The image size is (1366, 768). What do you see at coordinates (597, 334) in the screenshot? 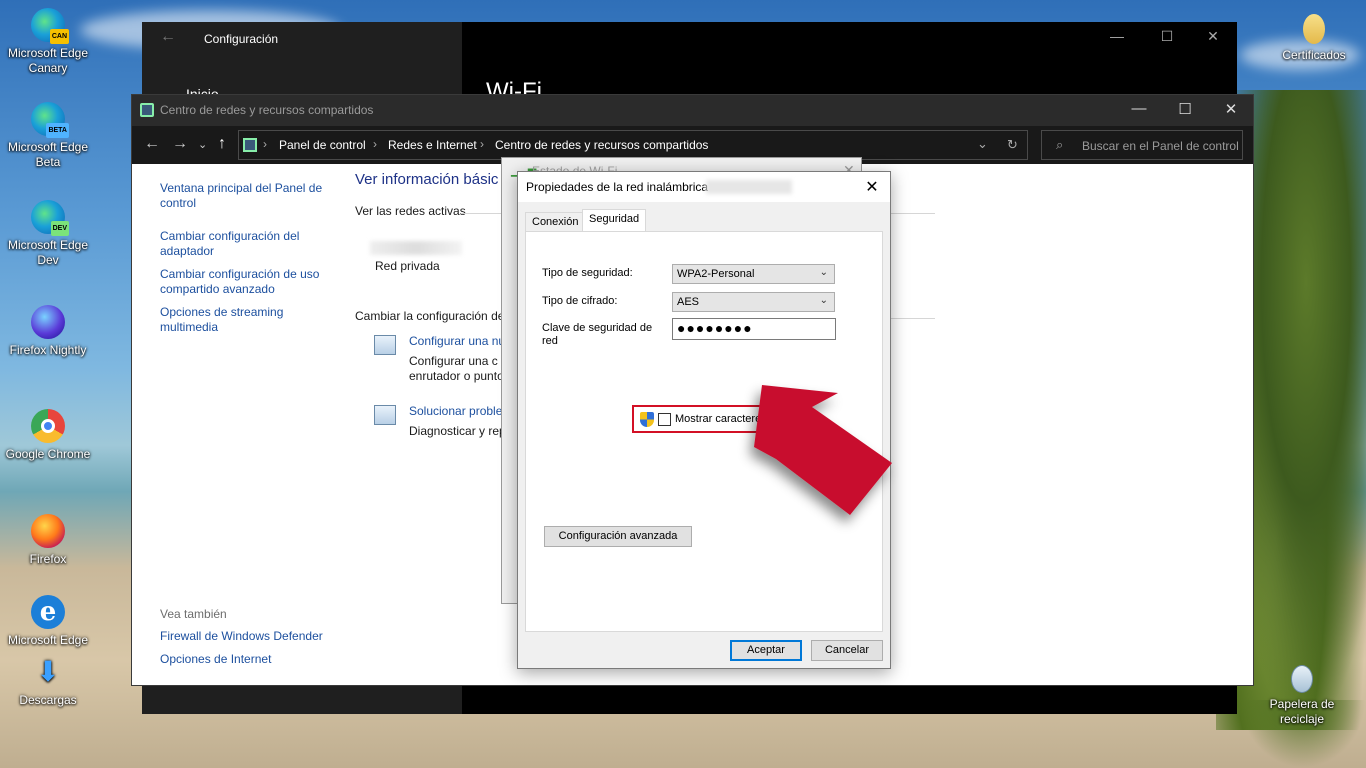
I see `security-key-label: Clave de seguridad de red` at bounding box center [597, 334].